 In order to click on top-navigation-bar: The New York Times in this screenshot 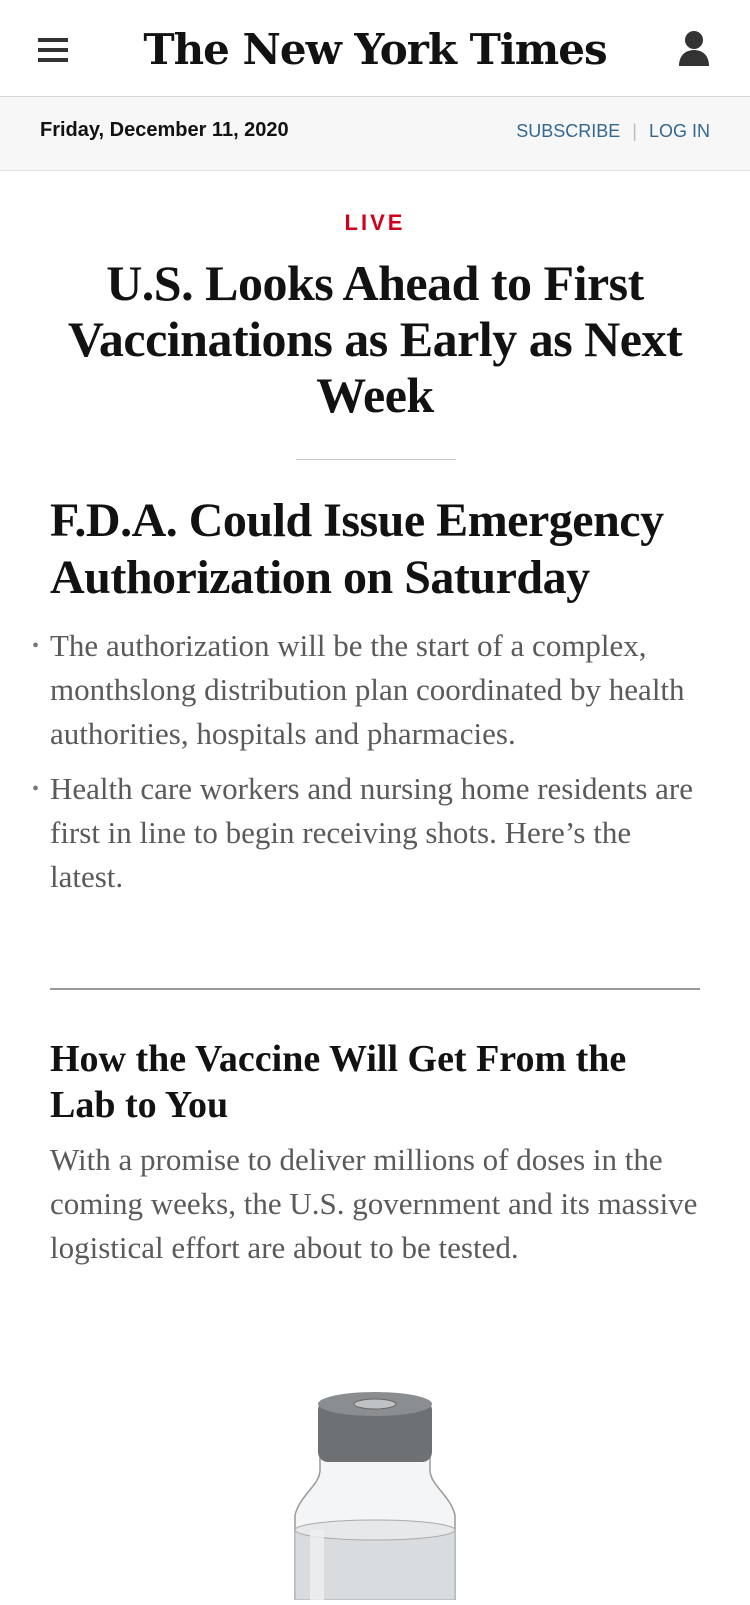, I will do `click(375, 48)`.